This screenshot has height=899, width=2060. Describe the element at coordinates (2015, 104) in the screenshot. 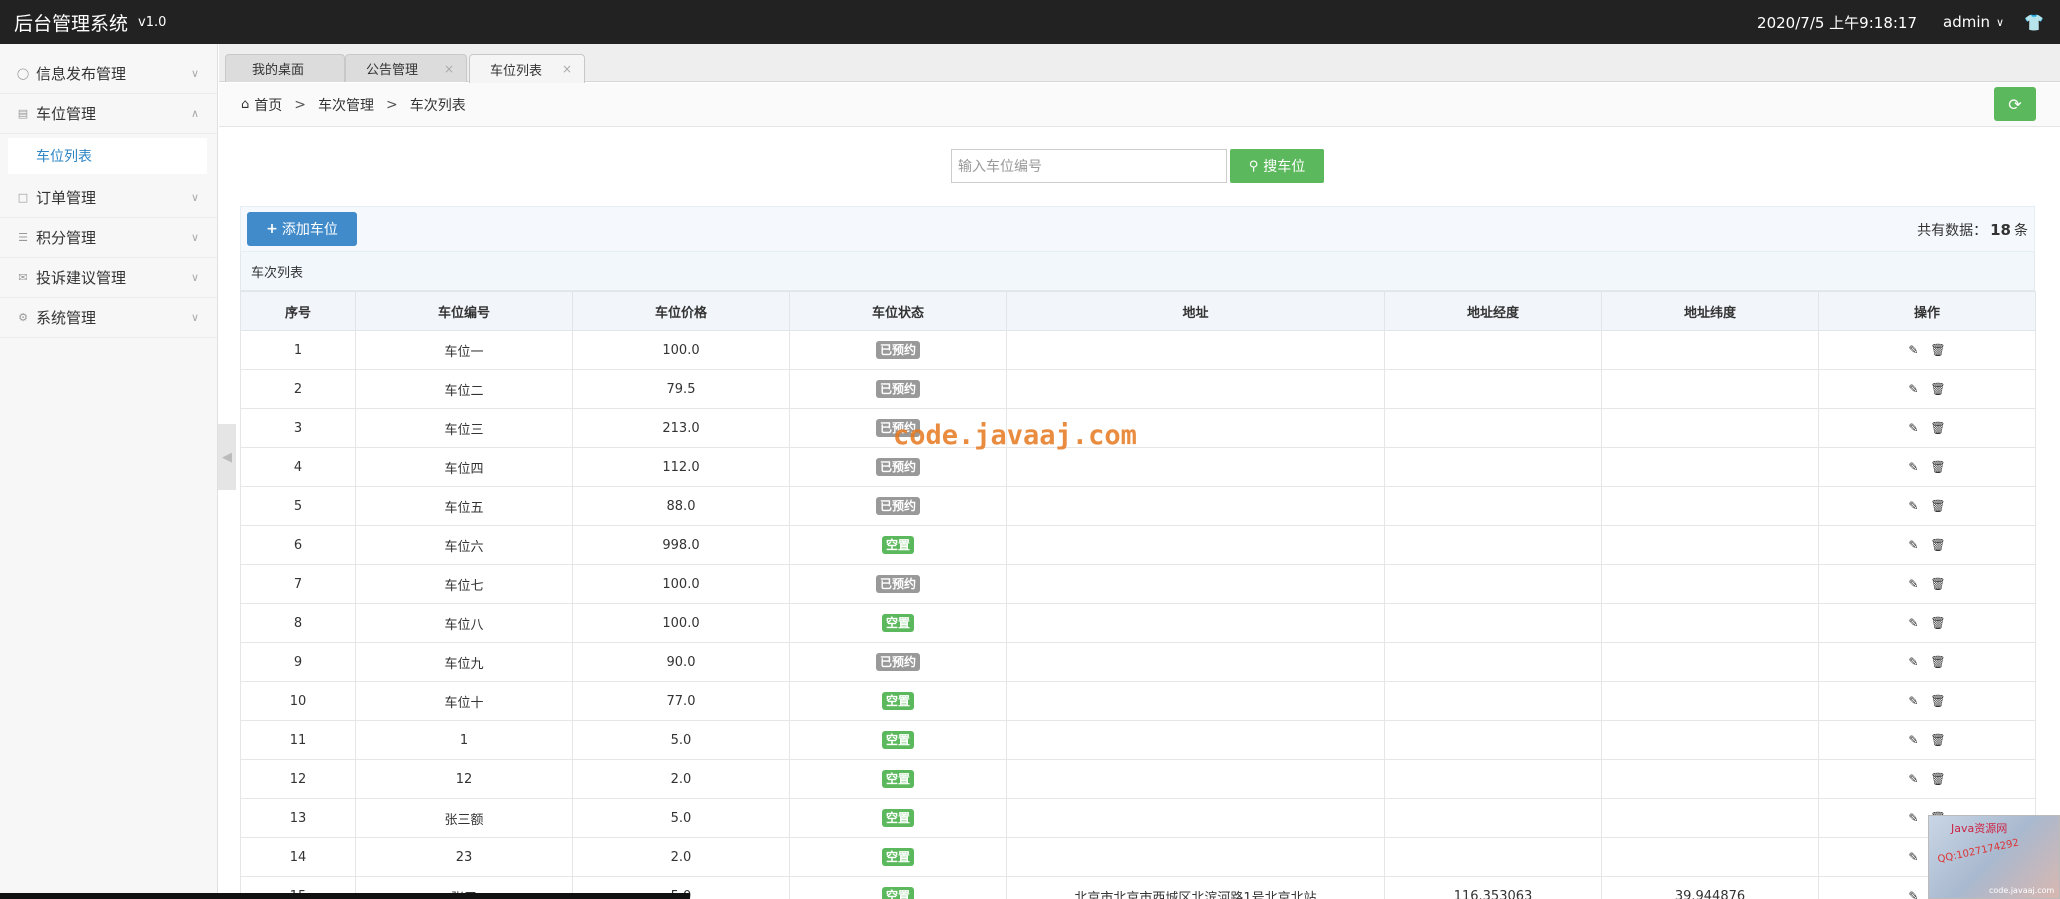

I see `refresh-button: ⟳` at that location.